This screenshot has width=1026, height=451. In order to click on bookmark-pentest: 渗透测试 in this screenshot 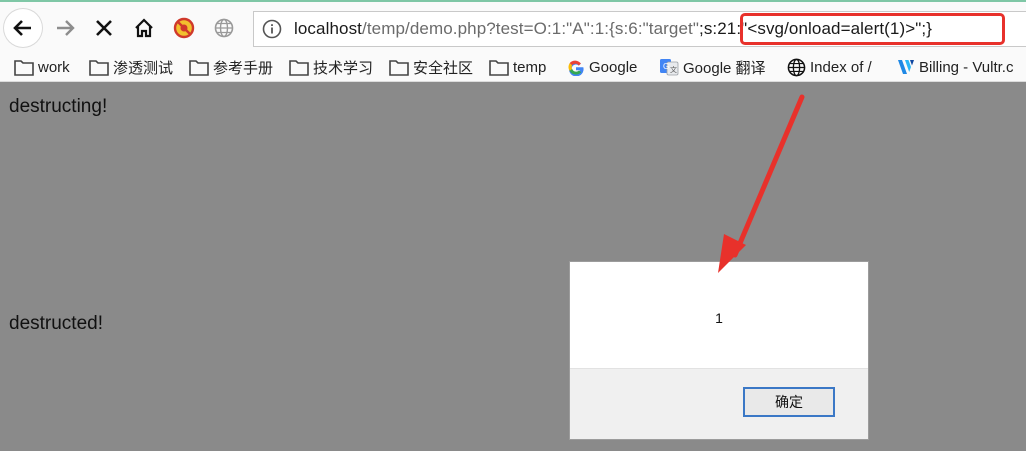, I will do `click(131, 67)`.